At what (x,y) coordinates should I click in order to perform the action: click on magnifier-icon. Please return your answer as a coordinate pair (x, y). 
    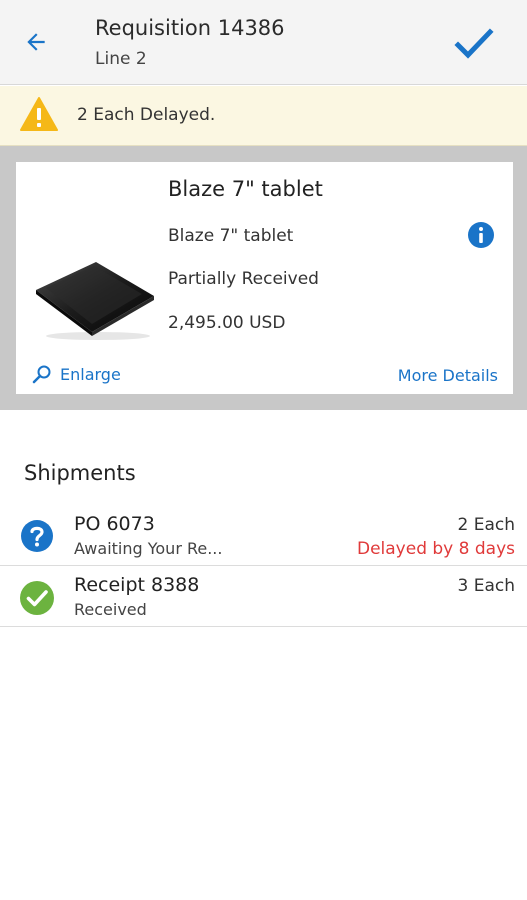
    Looking at the image, I should click on (41, 374).